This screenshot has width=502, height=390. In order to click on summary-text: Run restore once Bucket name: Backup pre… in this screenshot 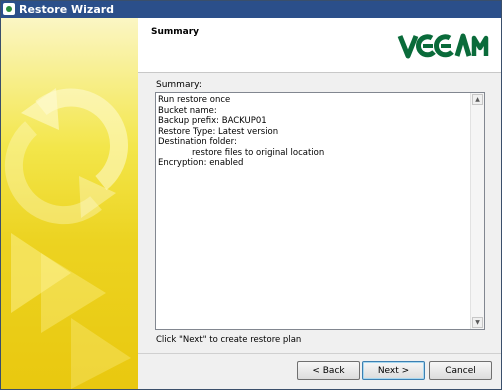, I will do `click(313, 132)`.